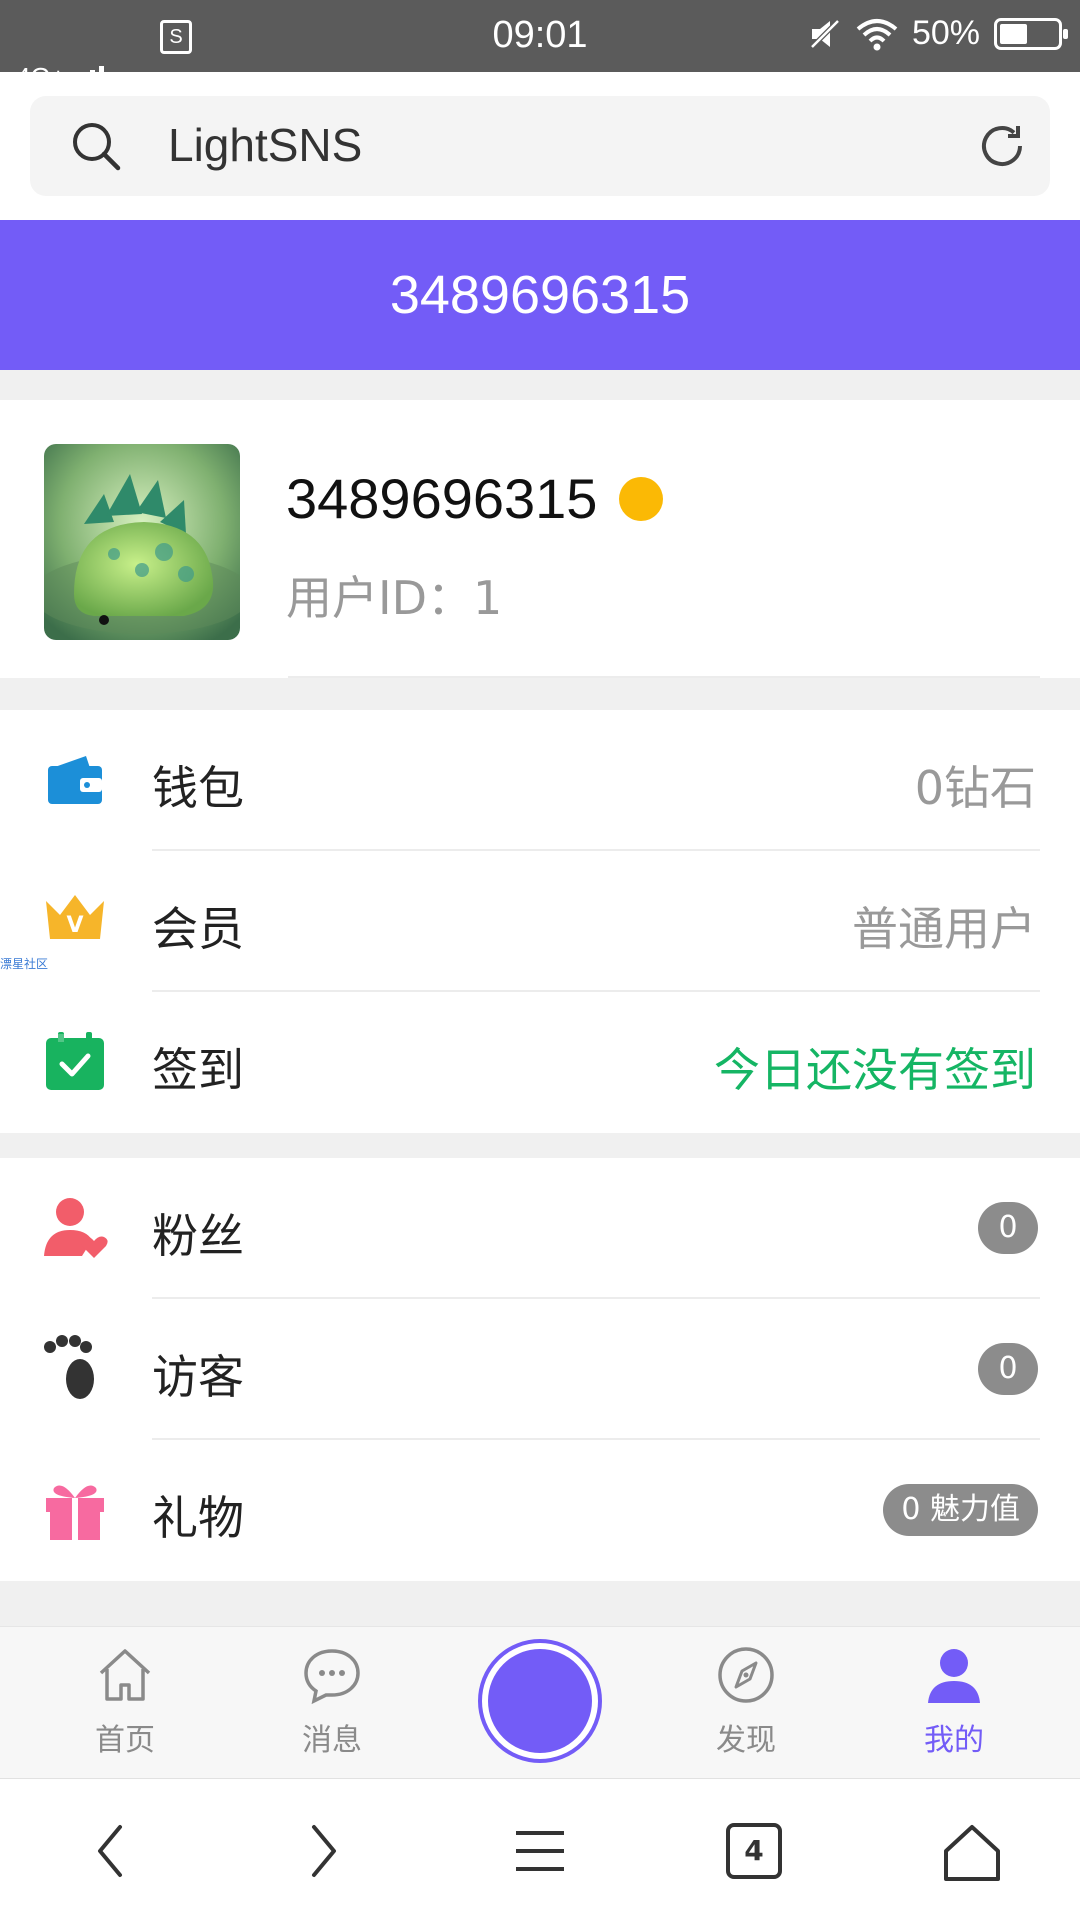 This screenshot has width=1080, height=1920. Describe the element at coordinates (332, 1740) in the screenshot. I see `tab-label: 消息` at that location.